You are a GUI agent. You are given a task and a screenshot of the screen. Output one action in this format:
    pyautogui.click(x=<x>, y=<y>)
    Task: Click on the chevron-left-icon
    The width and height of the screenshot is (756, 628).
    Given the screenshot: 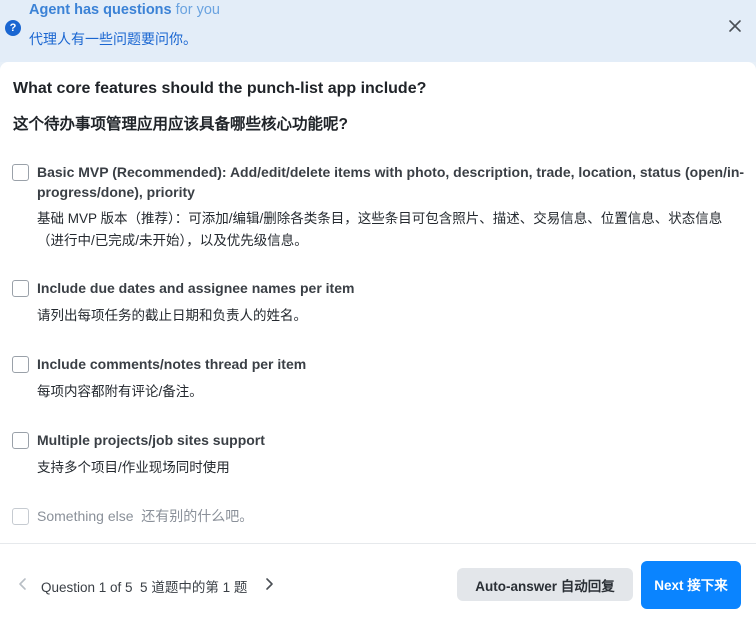 What is the action you would take?
    pyautogui.click(x=23, y=584)
    